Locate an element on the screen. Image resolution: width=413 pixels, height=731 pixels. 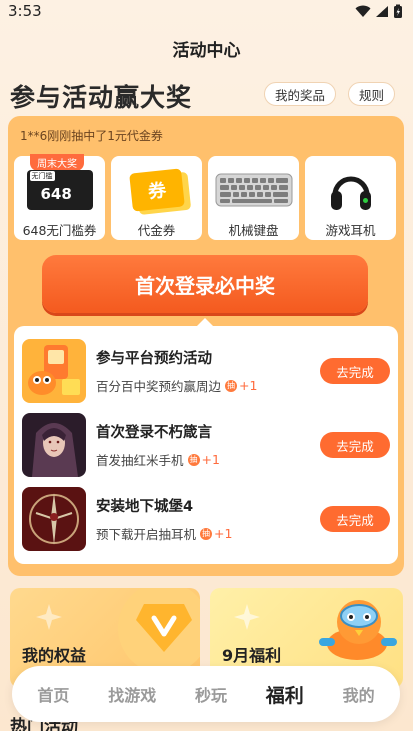
first-login-prize-button: 首次登录必中奖 is located at coordinates (205, 284).